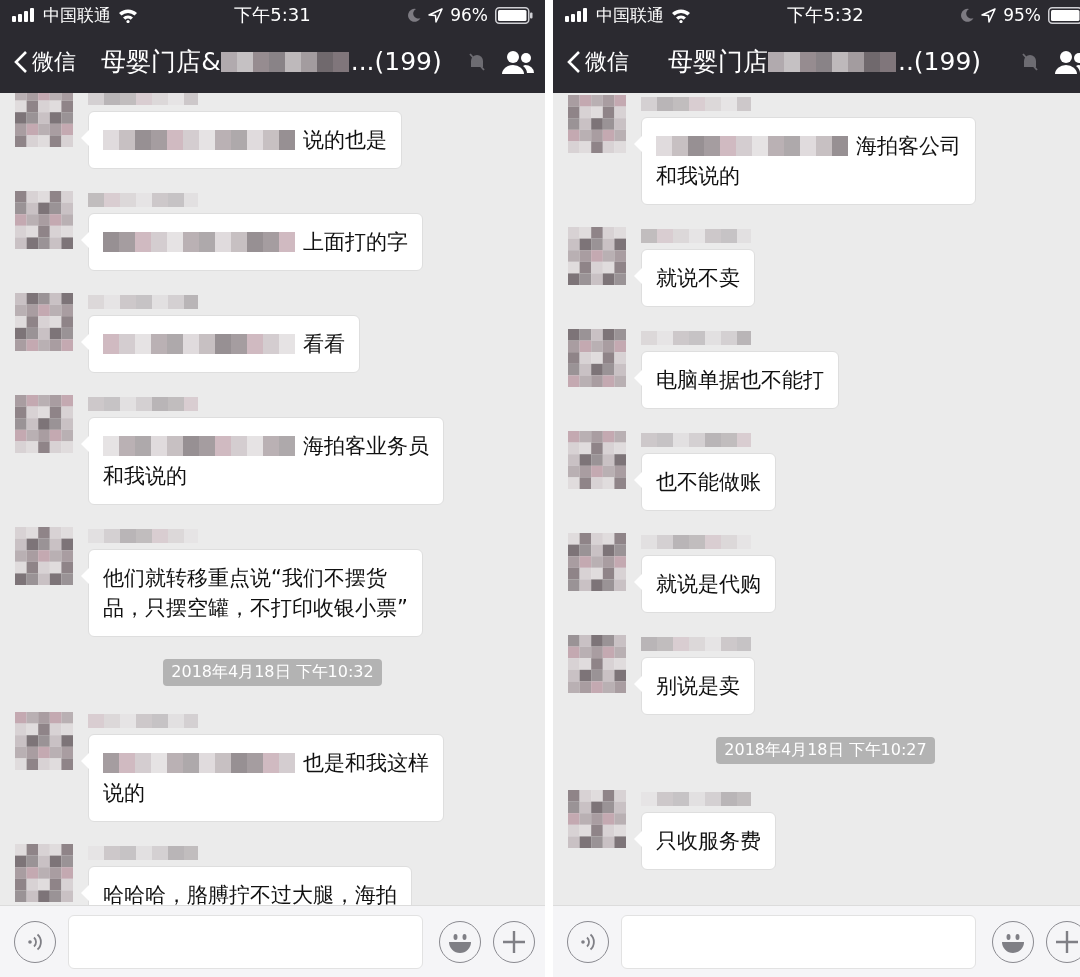 Image resolution: width=1080 pixels, height=977 pixels. What do you see at coordinates (825, 15) in the screenshot?
I see `status-time: 下午5:32` at bounding box center [825, 15].